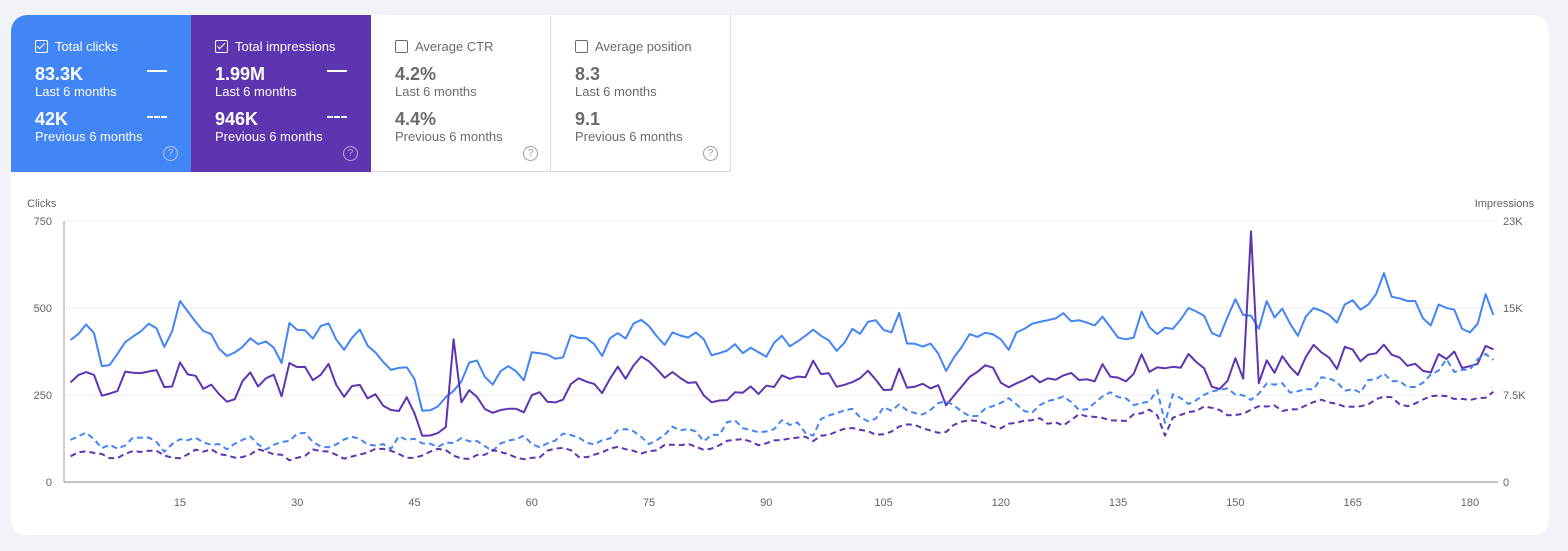  I want to click on x-tick-label: 165, so click(1352, 503).